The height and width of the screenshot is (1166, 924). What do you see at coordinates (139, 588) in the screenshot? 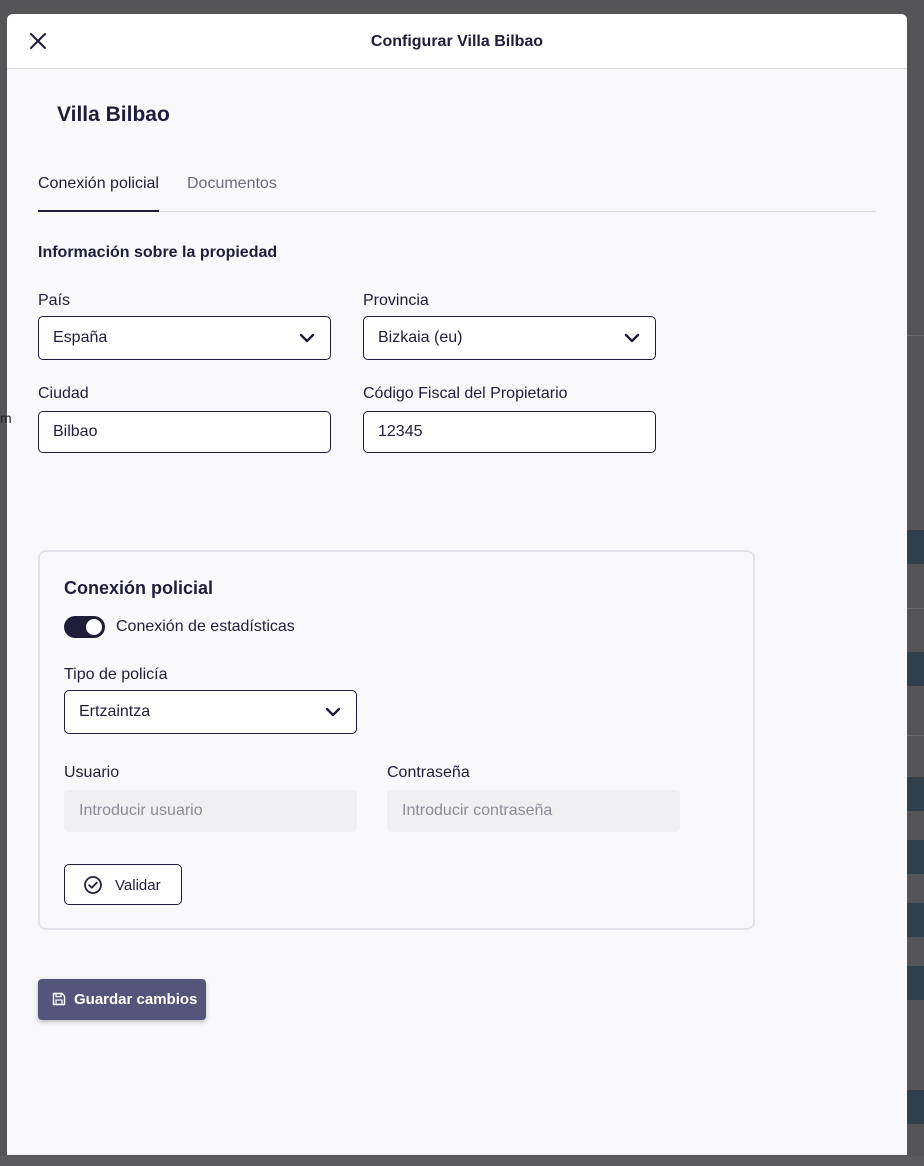
I see `police-connection-title: Conexión policial` at bounding box center [139, 588].